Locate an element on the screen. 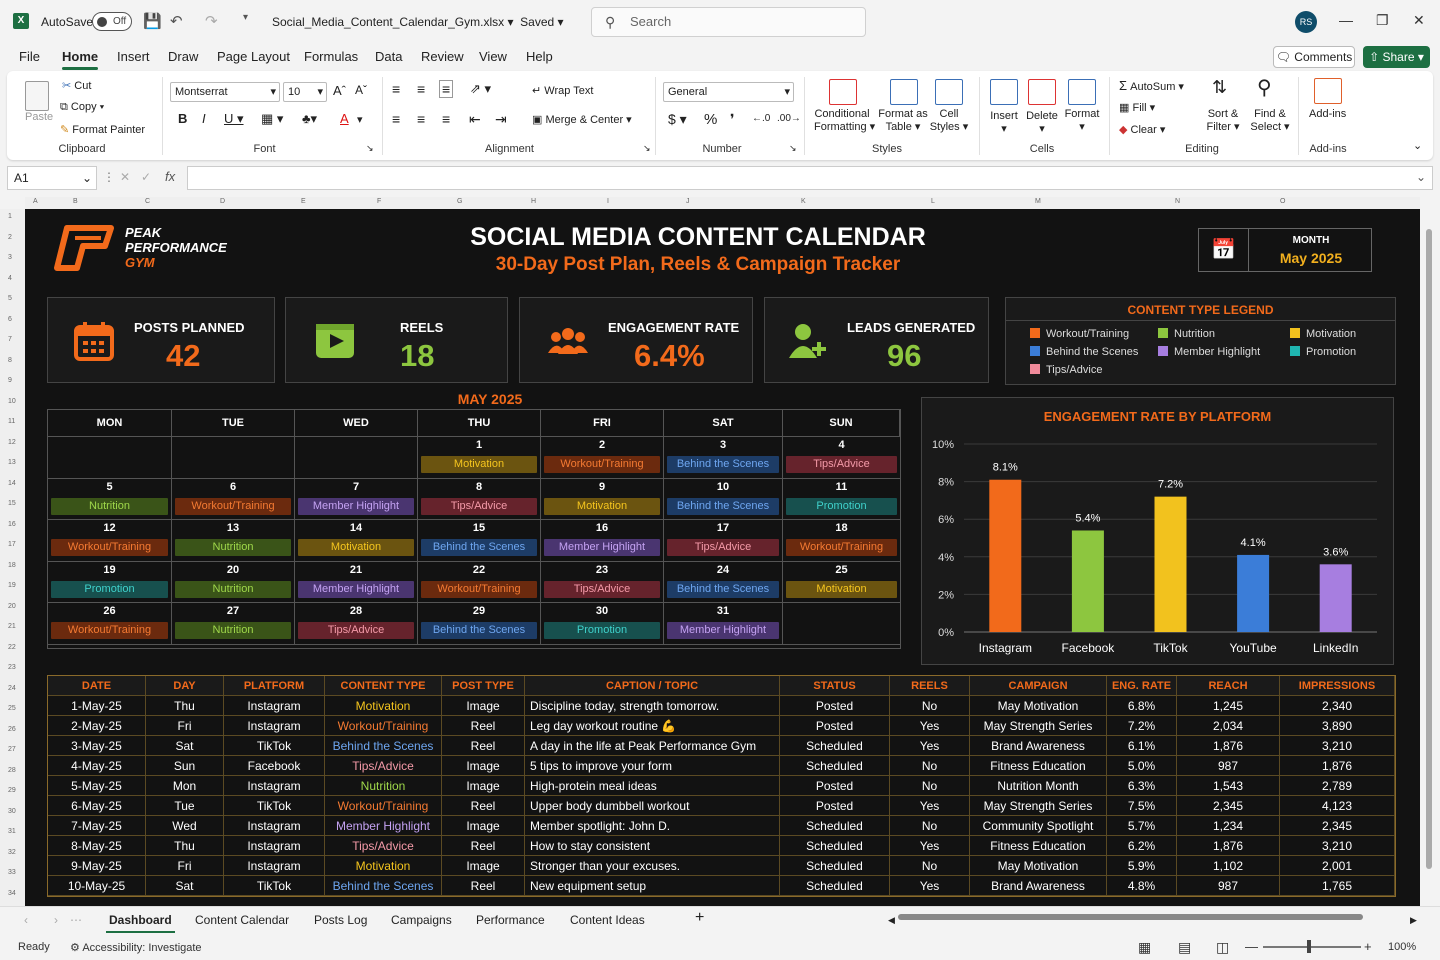 The height and width of the screenshot is (960, 1440). zoom-level: 100% is located at coordinates (1402, 947).